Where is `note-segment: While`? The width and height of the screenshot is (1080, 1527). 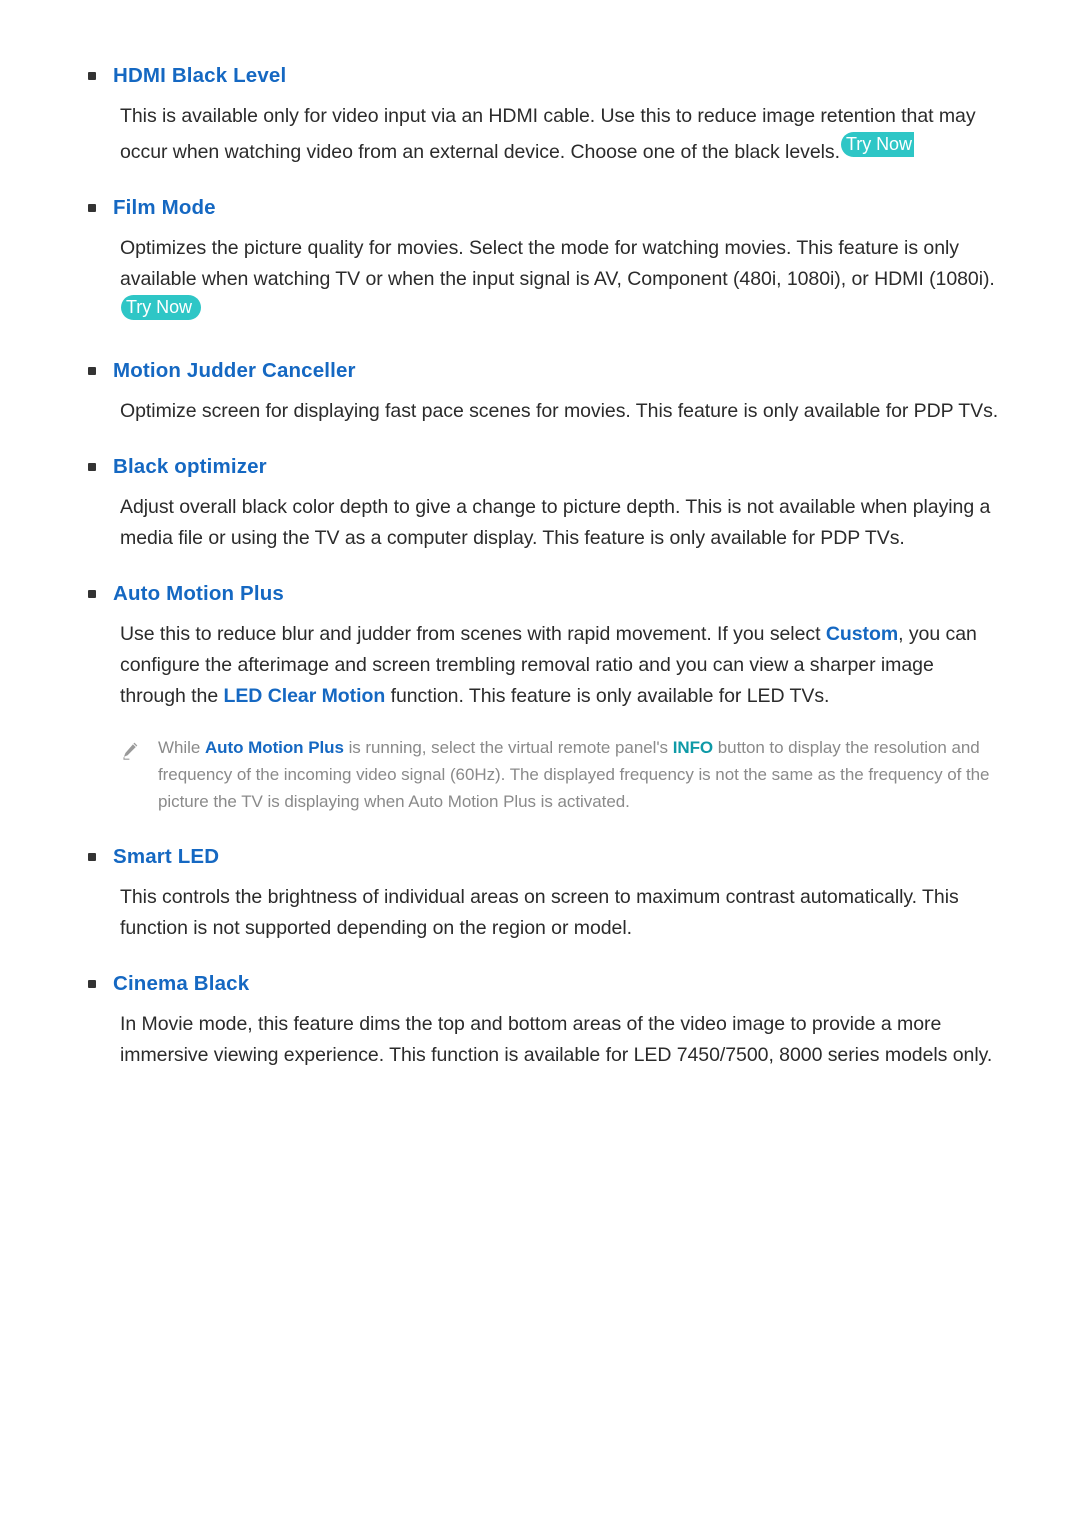 note-segment: While is located at coordinates (181, 747).